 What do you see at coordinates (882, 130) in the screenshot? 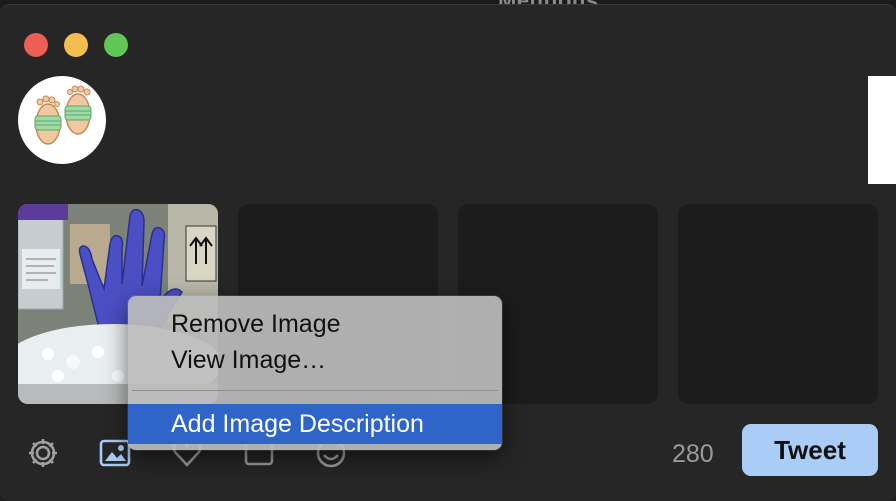
I see `edge-panel` at bounding box center [882, 130].